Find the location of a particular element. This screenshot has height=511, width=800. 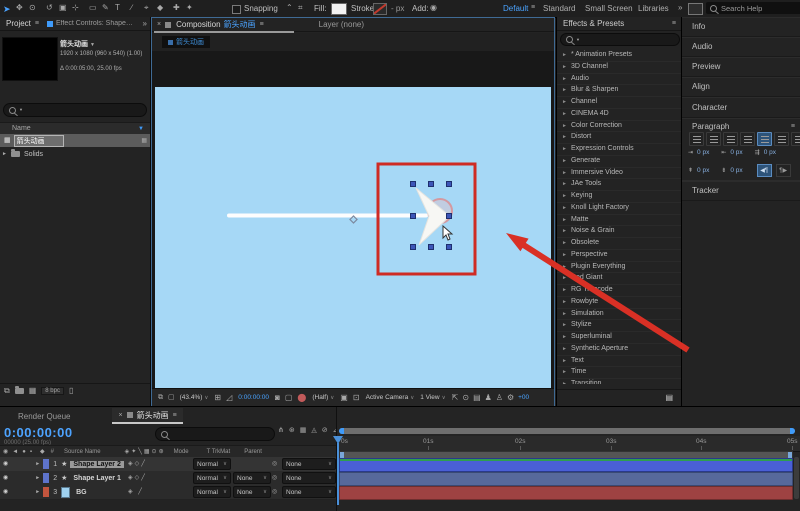

tool-rectangle-icon: ▭ is located at coordinates (93, 8).